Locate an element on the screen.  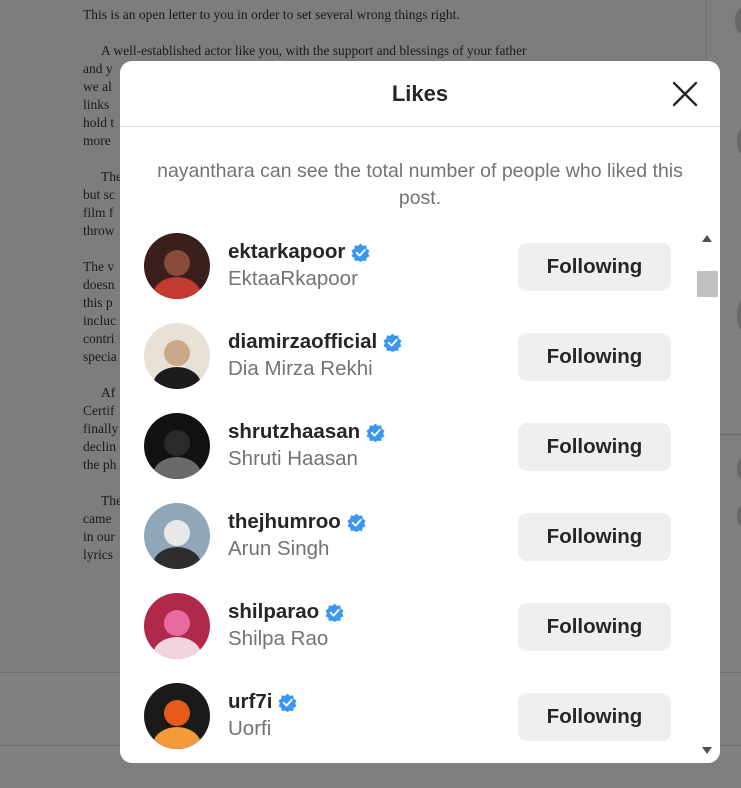
document-line: The v is located at coordinates (99, 266).